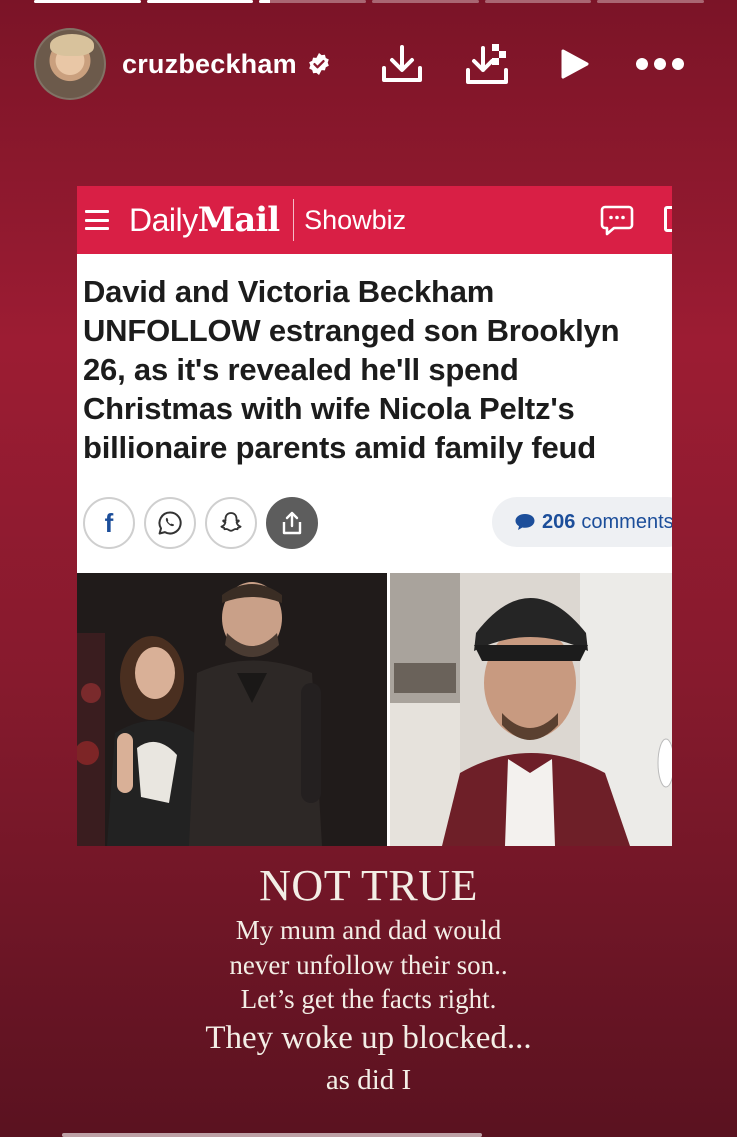 The height and width of the screenshot is (1137, 737). I want to click on share-row: f 206 comments, so click(377, 523).